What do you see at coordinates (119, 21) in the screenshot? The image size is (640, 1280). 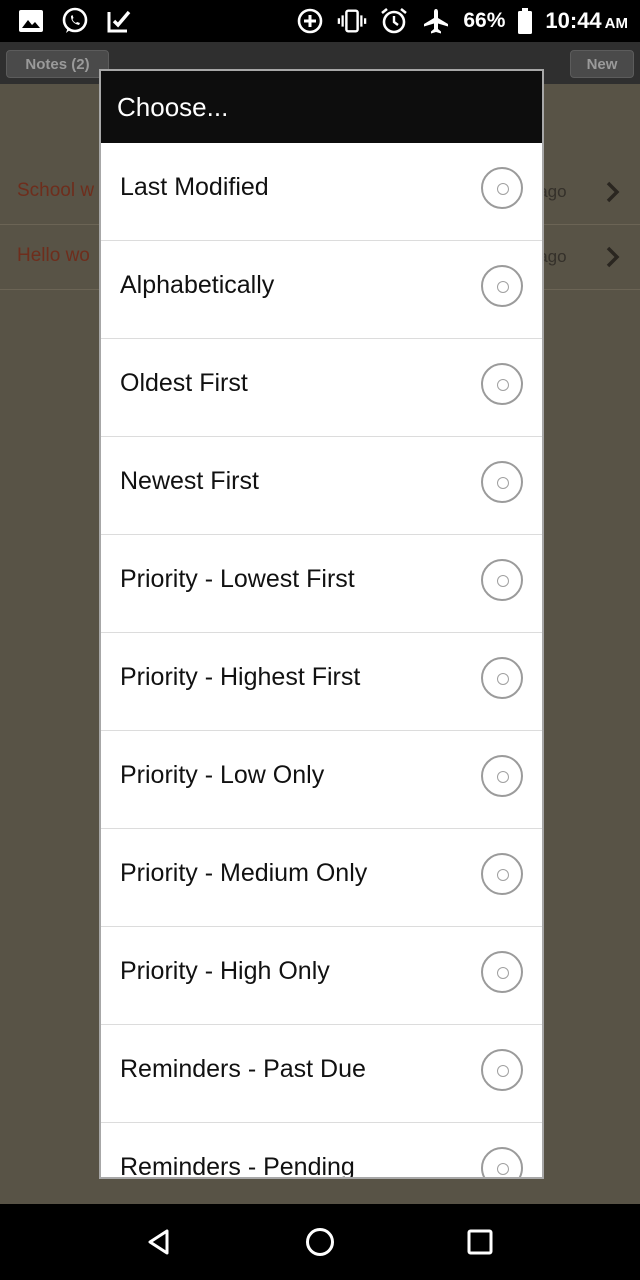 I see `download-done-icon` at bounding box center [119, 21].